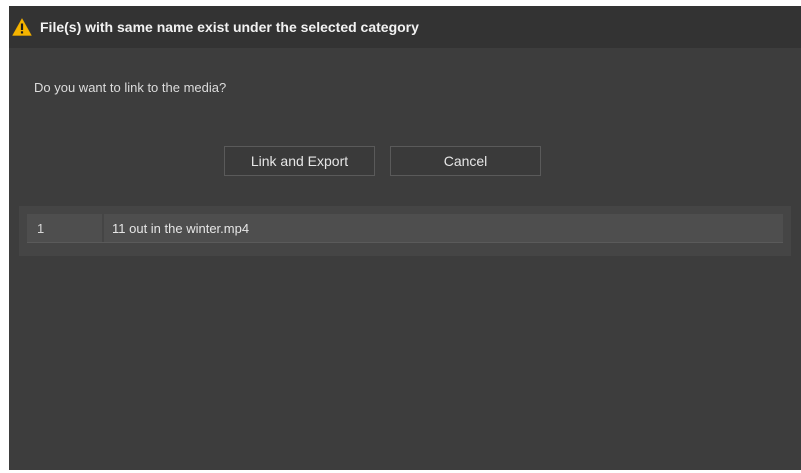 The height and width of the screenshot is (473, 801). I want to click on file-row-index: 1, so click(64, 228).